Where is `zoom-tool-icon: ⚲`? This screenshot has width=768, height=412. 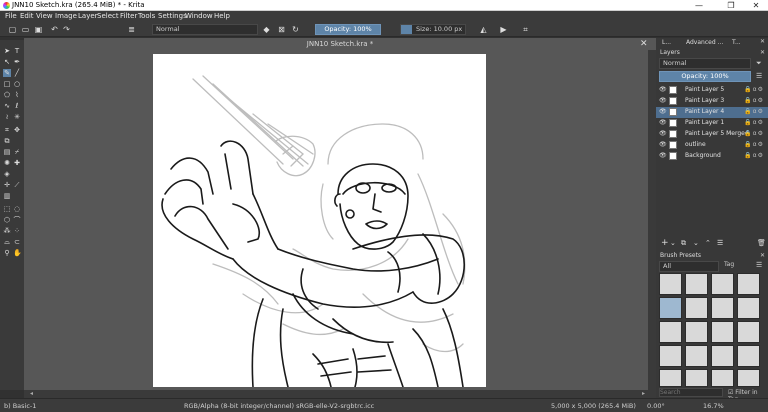 zoom-tool-icon: ⚲ is located at coordinates (7, 253).